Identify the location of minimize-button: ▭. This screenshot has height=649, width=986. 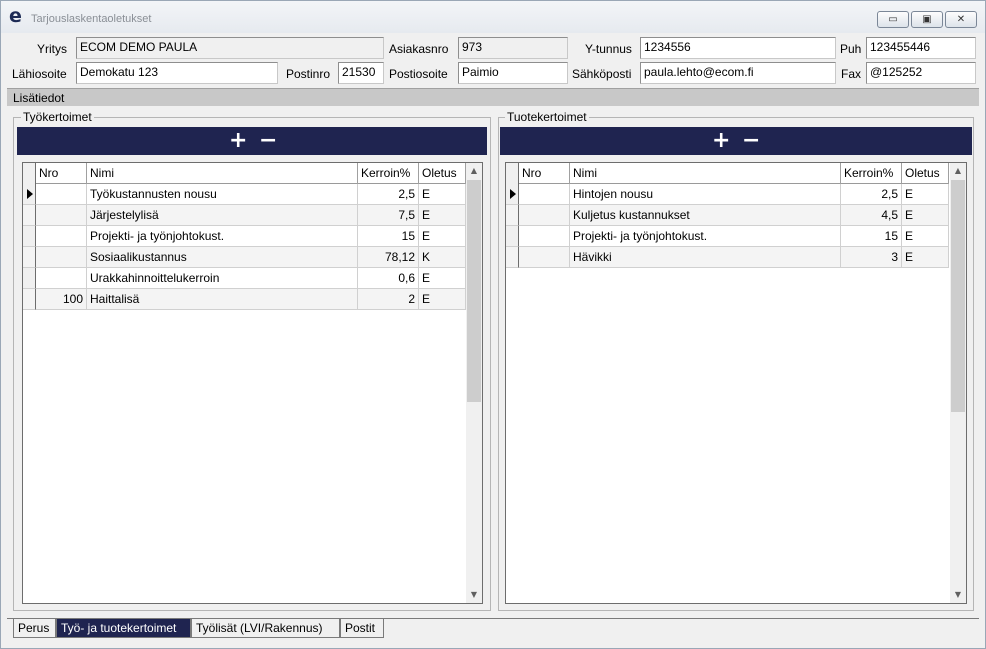
(893, 19).